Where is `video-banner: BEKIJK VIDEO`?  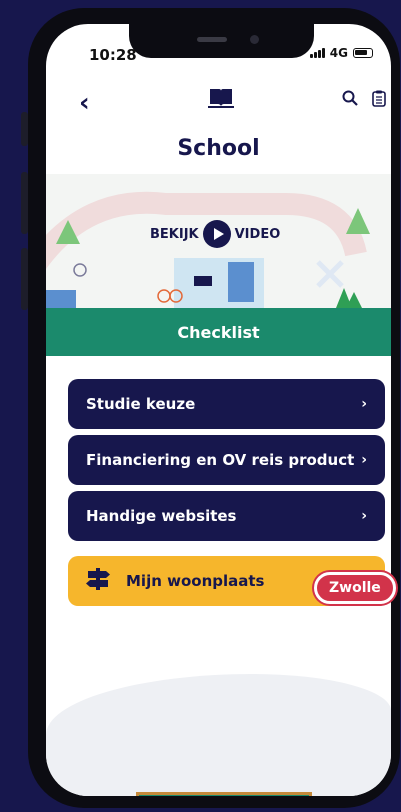 video-banner: BEKIJK VIDEO is located at coordinates (218, 241).